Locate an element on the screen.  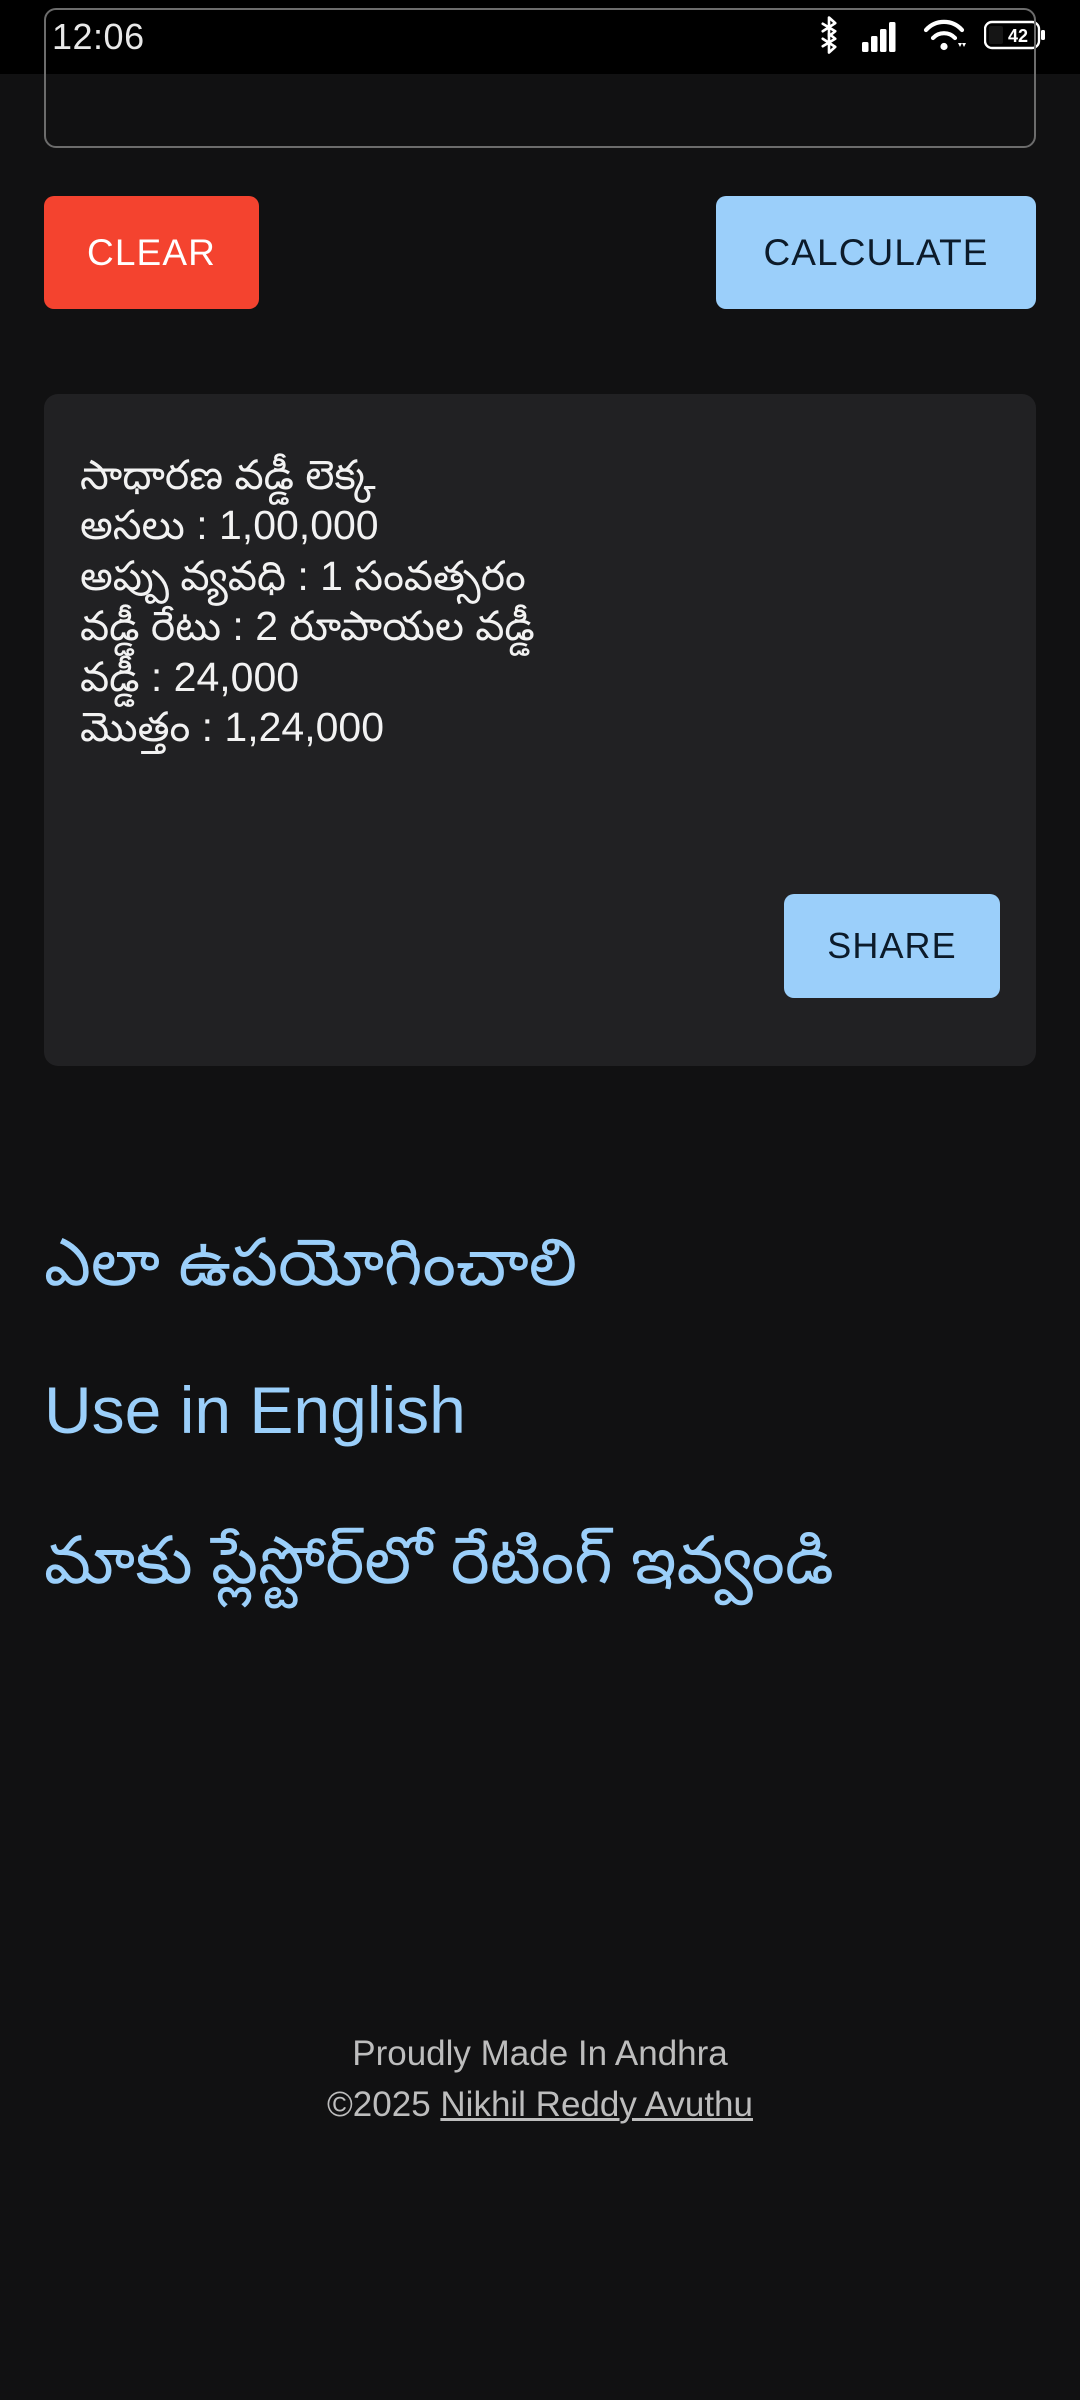
link-rate-on-playstore: మాకు ప్లేస్టోర్‌లో రేటింగ్ ఇవ్వండి is located at coordinates (544, 1561).